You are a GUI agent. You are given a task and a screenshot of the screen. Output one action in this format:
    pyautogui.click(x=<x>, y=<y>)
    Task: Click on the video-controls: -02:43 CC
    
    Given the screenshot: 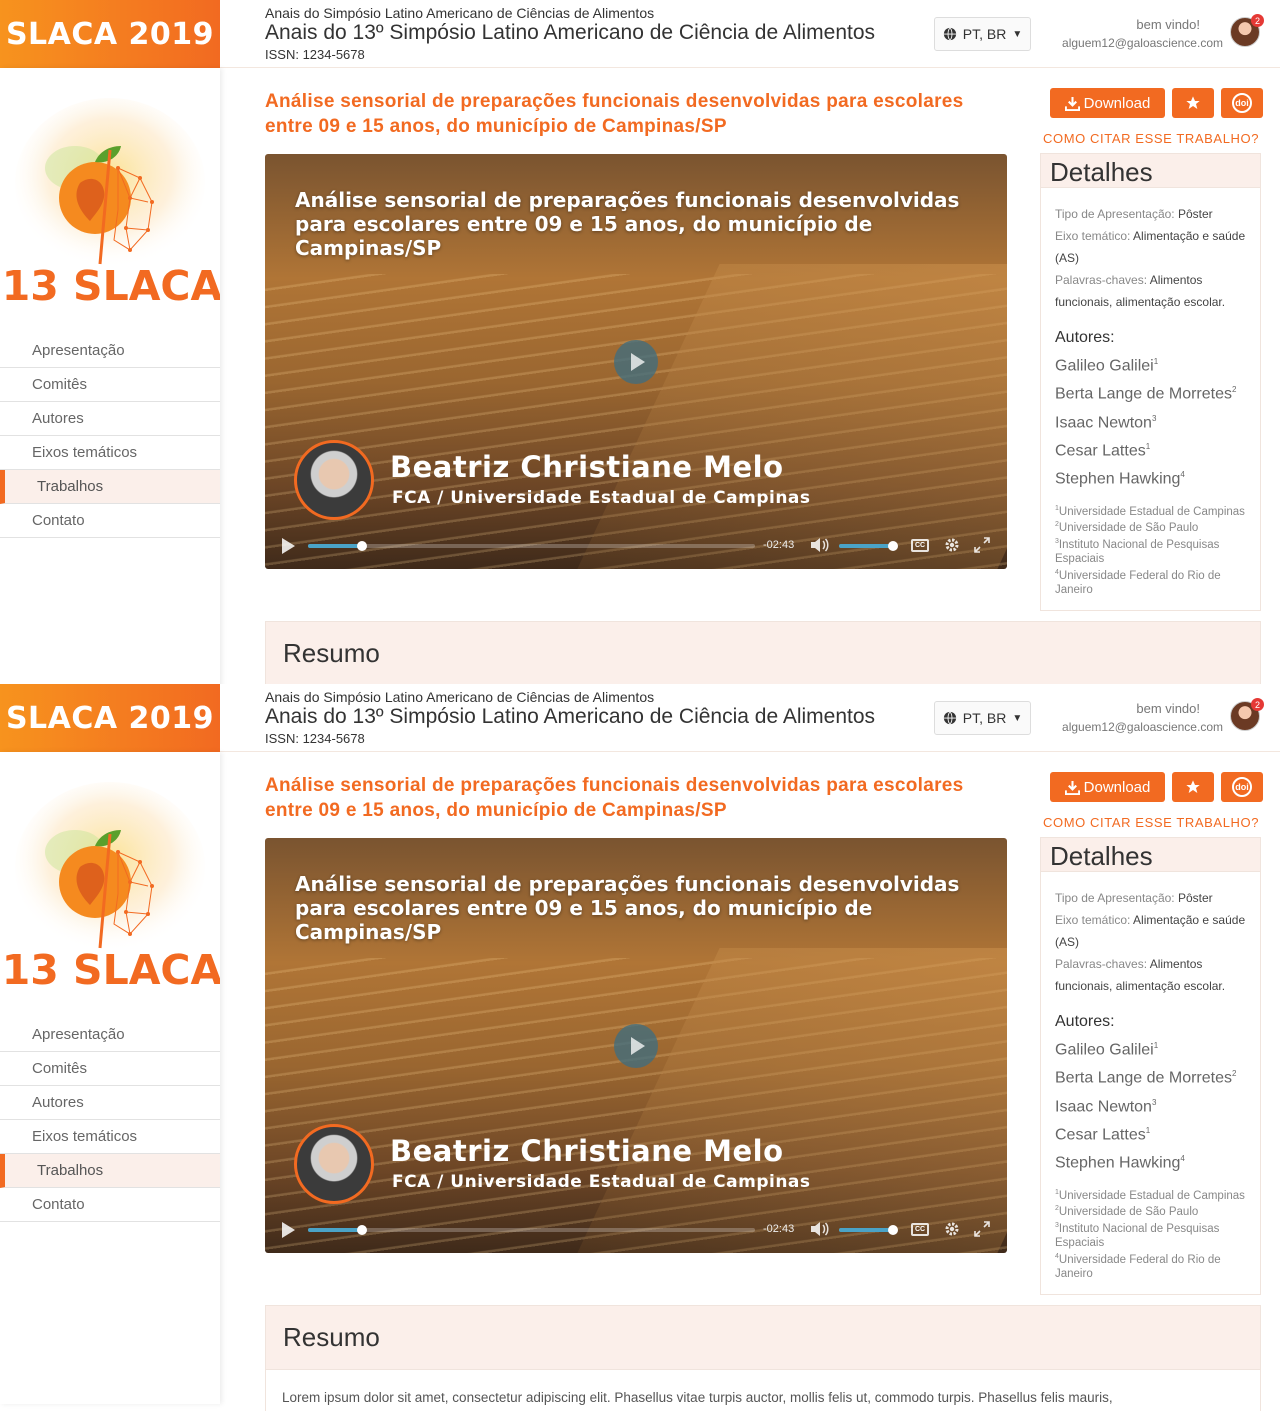 What is the action you would take?
    pyautogui.click(x=636, y=1230)
    